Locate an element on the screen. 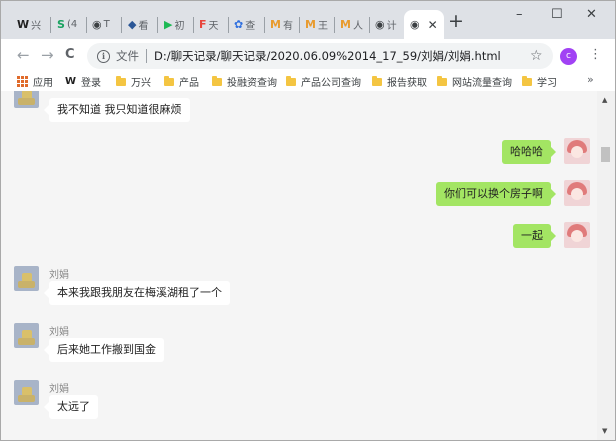 Image resolution: width=616 pixels, height=441 pixels. scroll-up-icon: ▲ is located at coordinates (604, 100).